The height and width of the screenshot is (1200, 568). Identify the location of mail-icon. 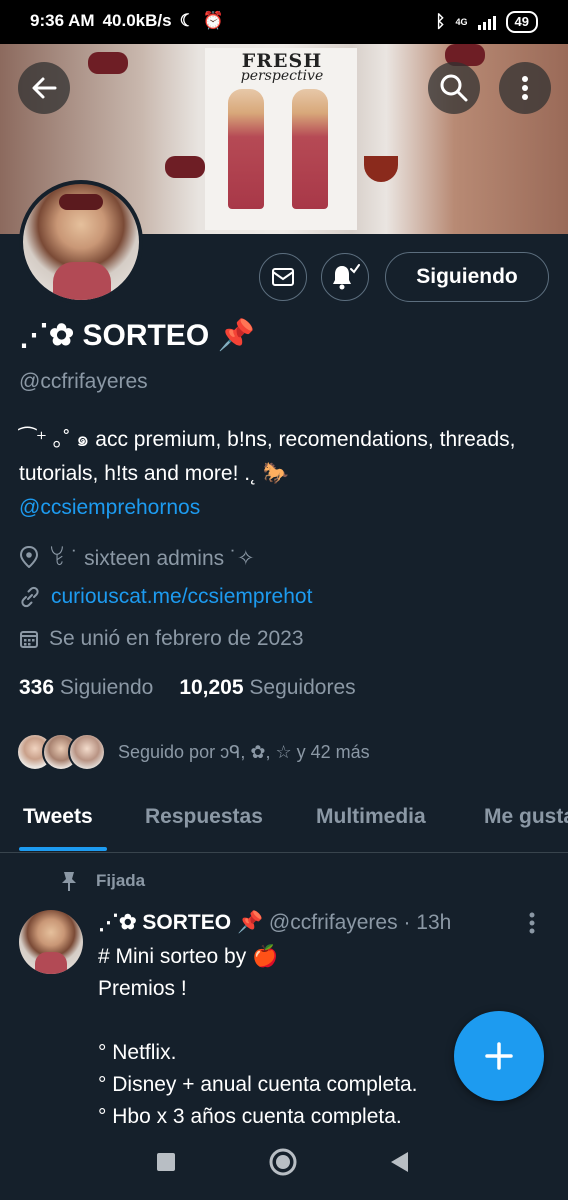
(283, 277).